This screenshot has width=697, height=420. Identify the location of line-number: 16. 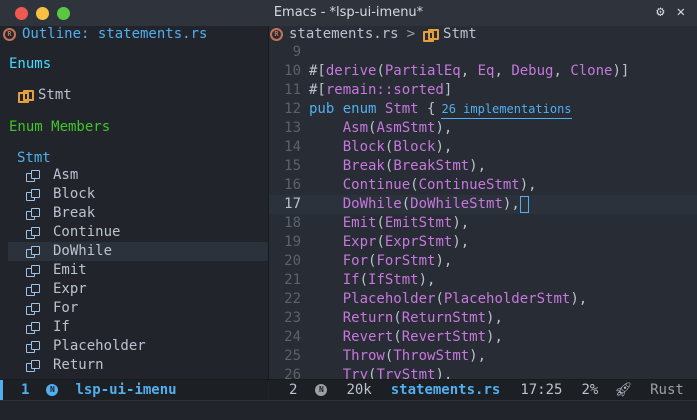
(292, 185).